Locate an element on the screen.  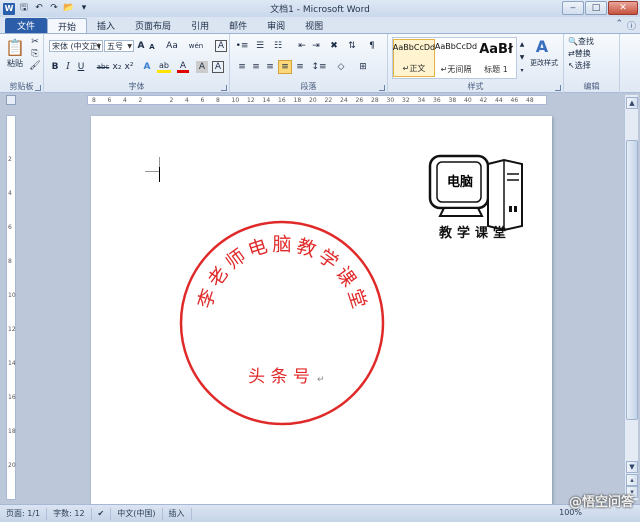
italic-button: I is located at coordinates (68, 67).